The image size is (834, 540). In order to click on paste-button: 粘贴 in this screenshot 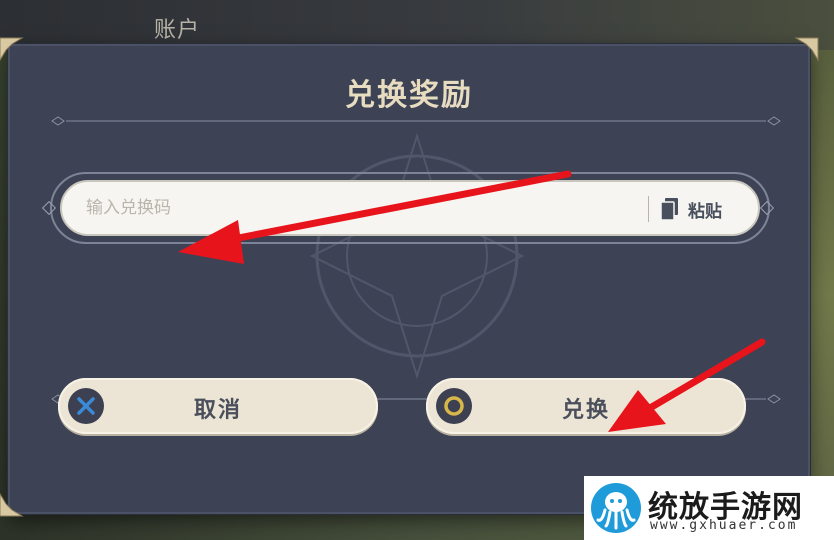, I will do `click(705, 209)`.